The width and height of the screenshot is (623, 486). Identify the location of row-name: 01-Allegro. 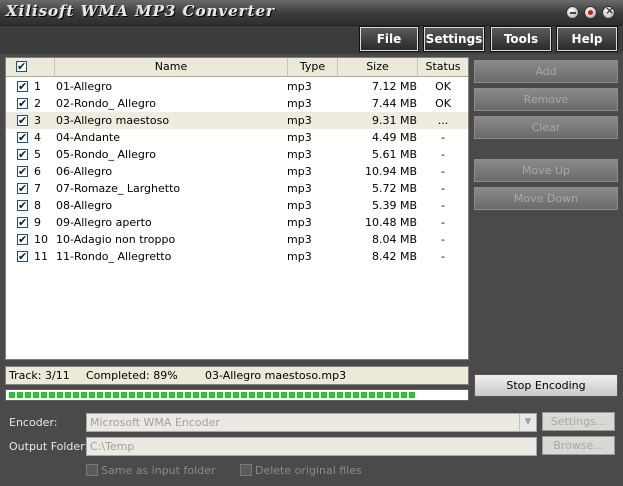
(84, 86).